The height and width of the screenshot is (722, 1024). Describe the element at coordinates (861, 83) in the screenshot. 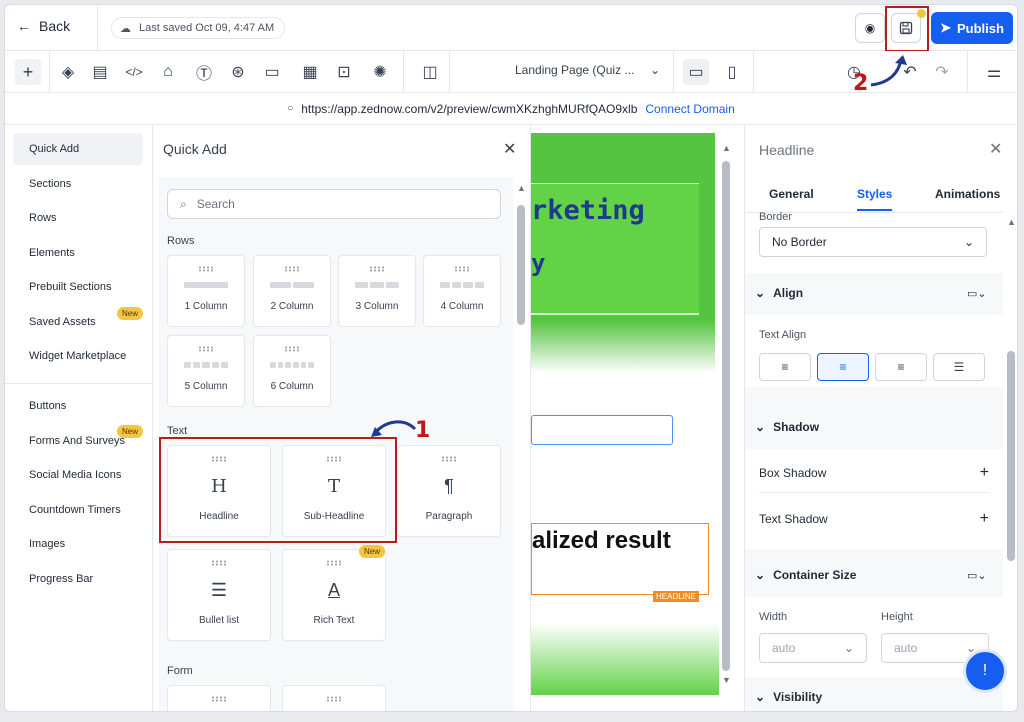

I see `annotation-step-2: 2` at that location.